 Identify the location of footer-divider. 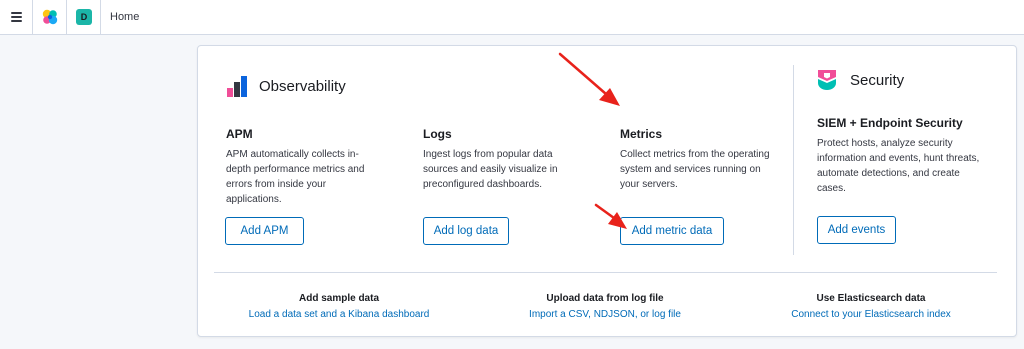
(605, 272).